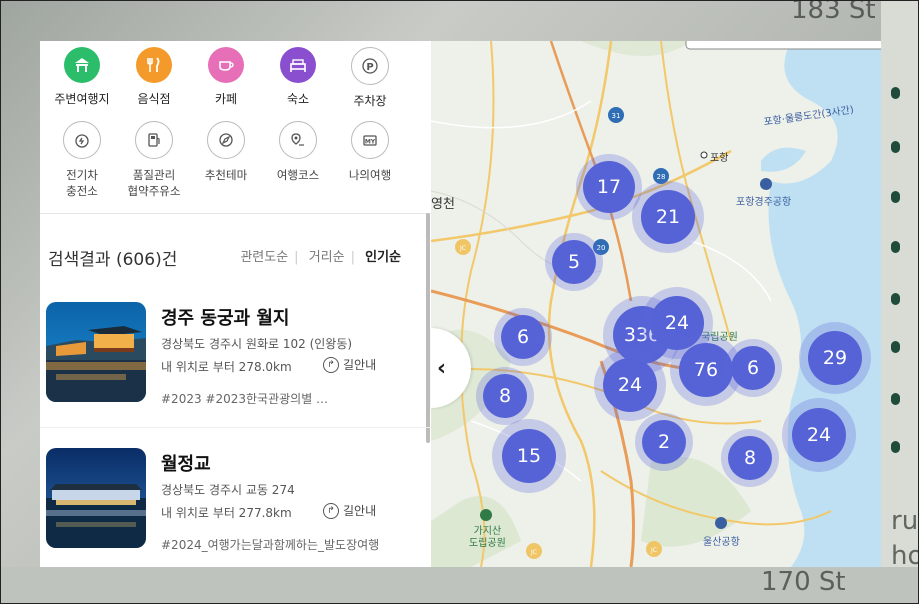 Image resolution: width=919 pixels, height=604 pixels. I want to click on item-tags: #2024_여행가는달과함께하는_발도장여행, so click(283, 544).